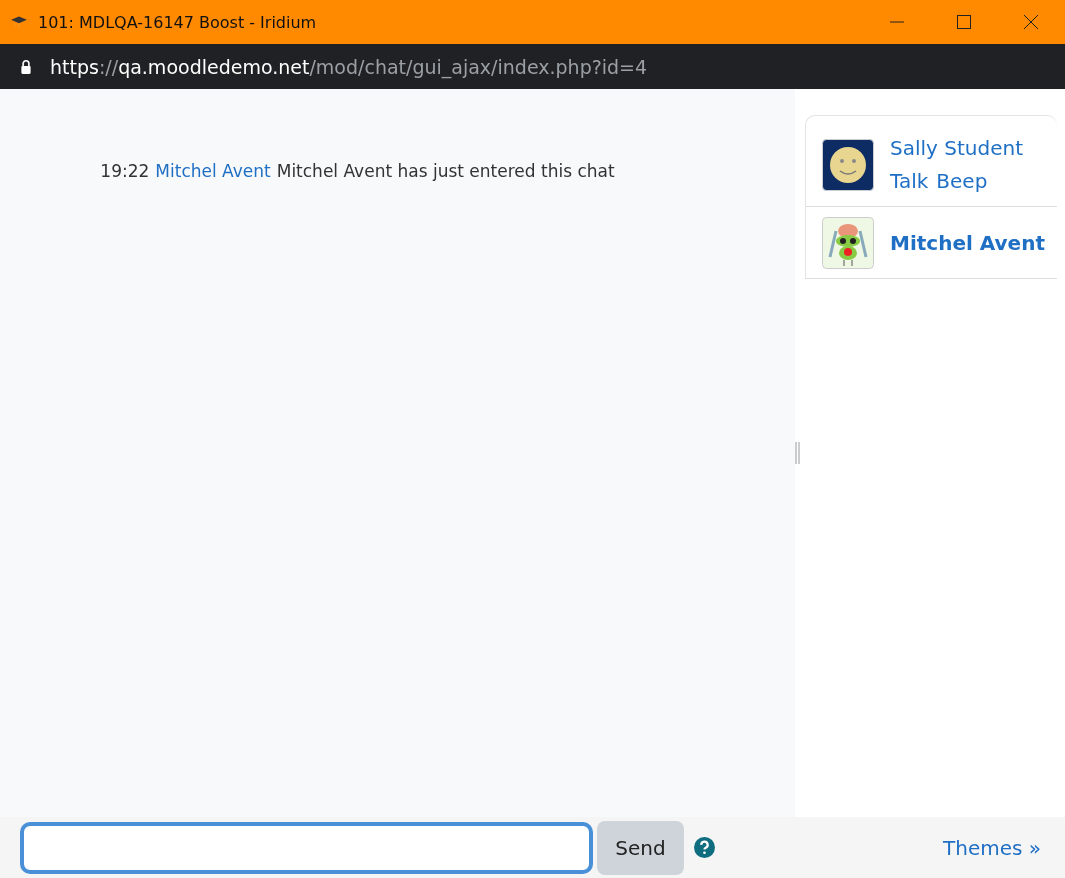 Image resolution: width=1065 pixels, height=878 pixels. What do you see at coordinates (704, 847) in the screenshot?
I see `help-icon` at bounding box center [704, 847].